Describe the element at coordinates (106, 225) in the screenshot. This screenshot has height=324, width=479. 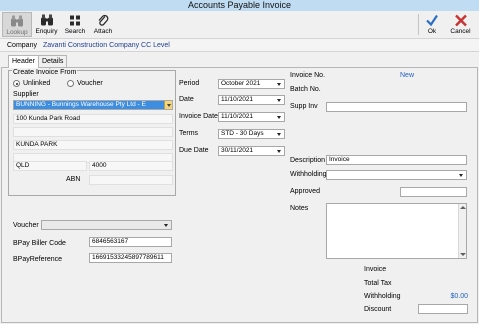
I see `voucher-combo` at that location.